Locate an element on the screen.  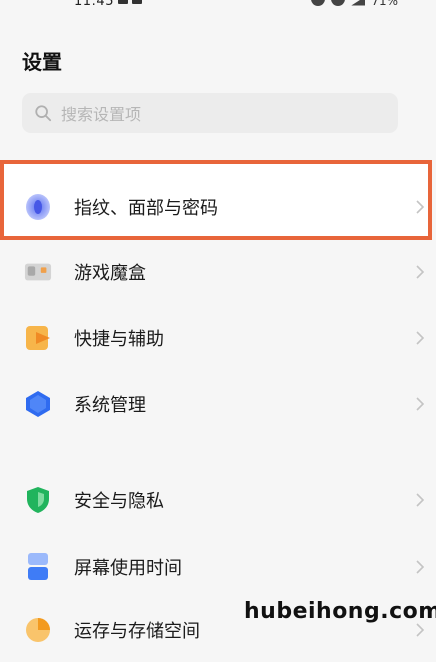
status-time: 11:45 is located at coordinates (94, 4).